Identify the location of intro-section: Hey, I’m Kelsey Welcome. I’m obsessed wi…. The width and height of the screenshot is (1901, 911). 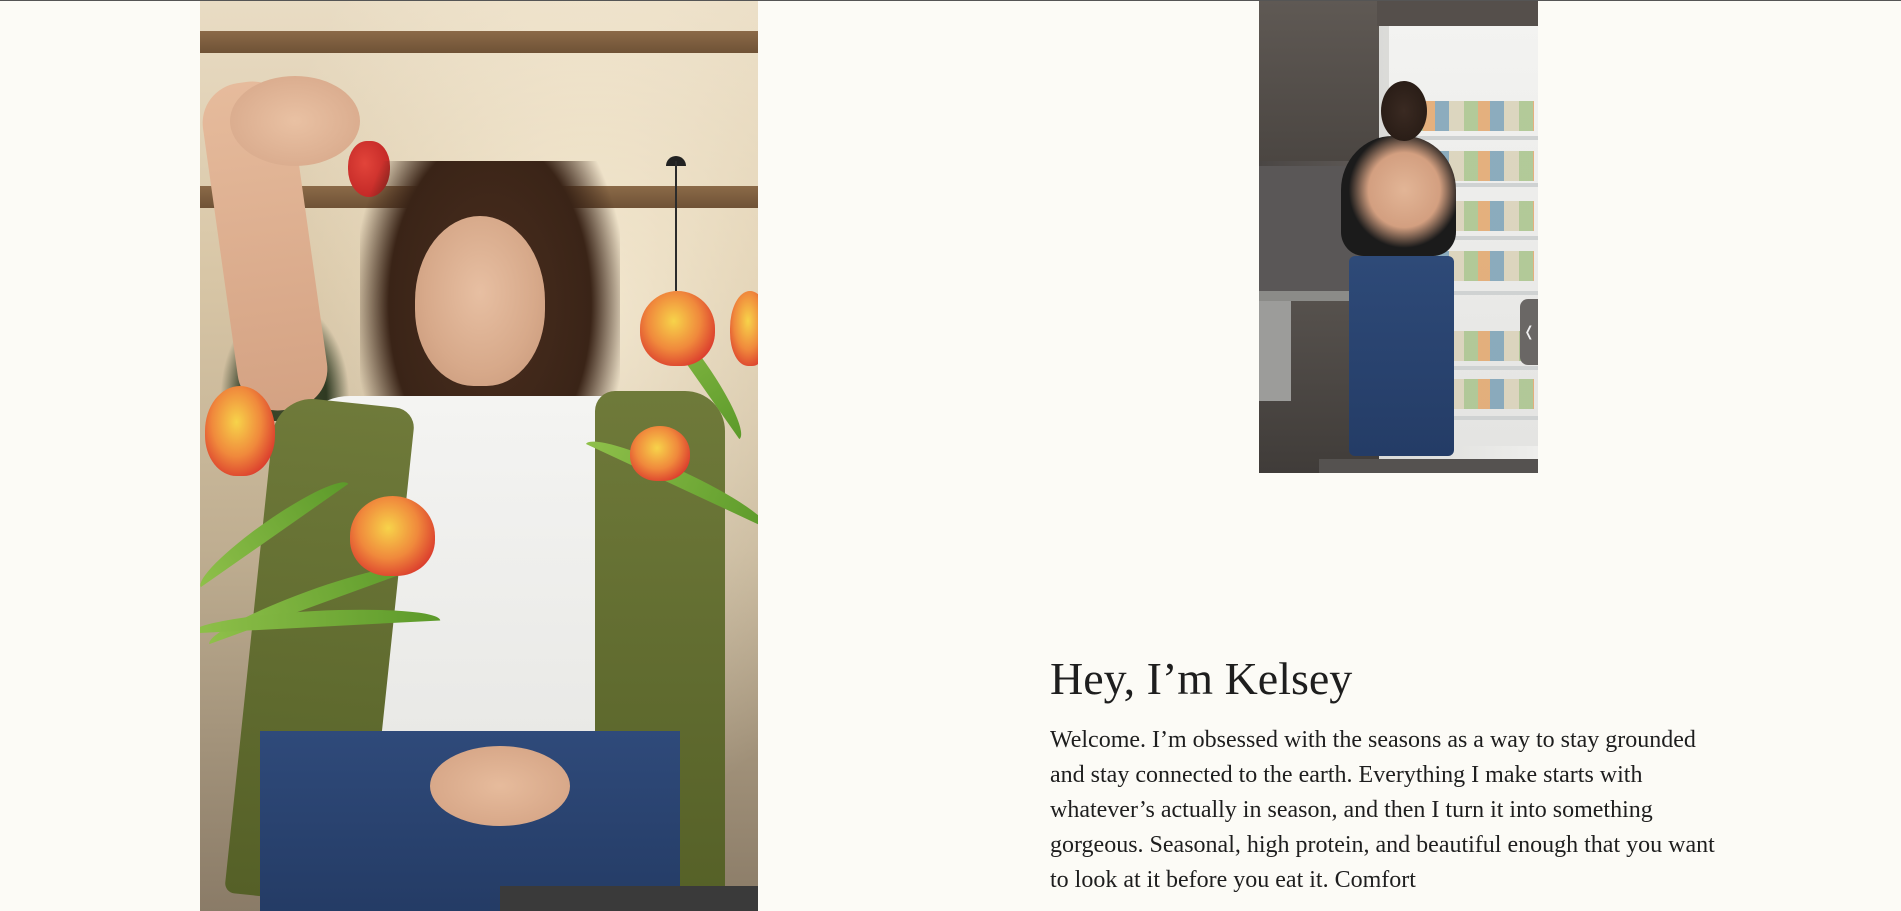
(1400, 773).